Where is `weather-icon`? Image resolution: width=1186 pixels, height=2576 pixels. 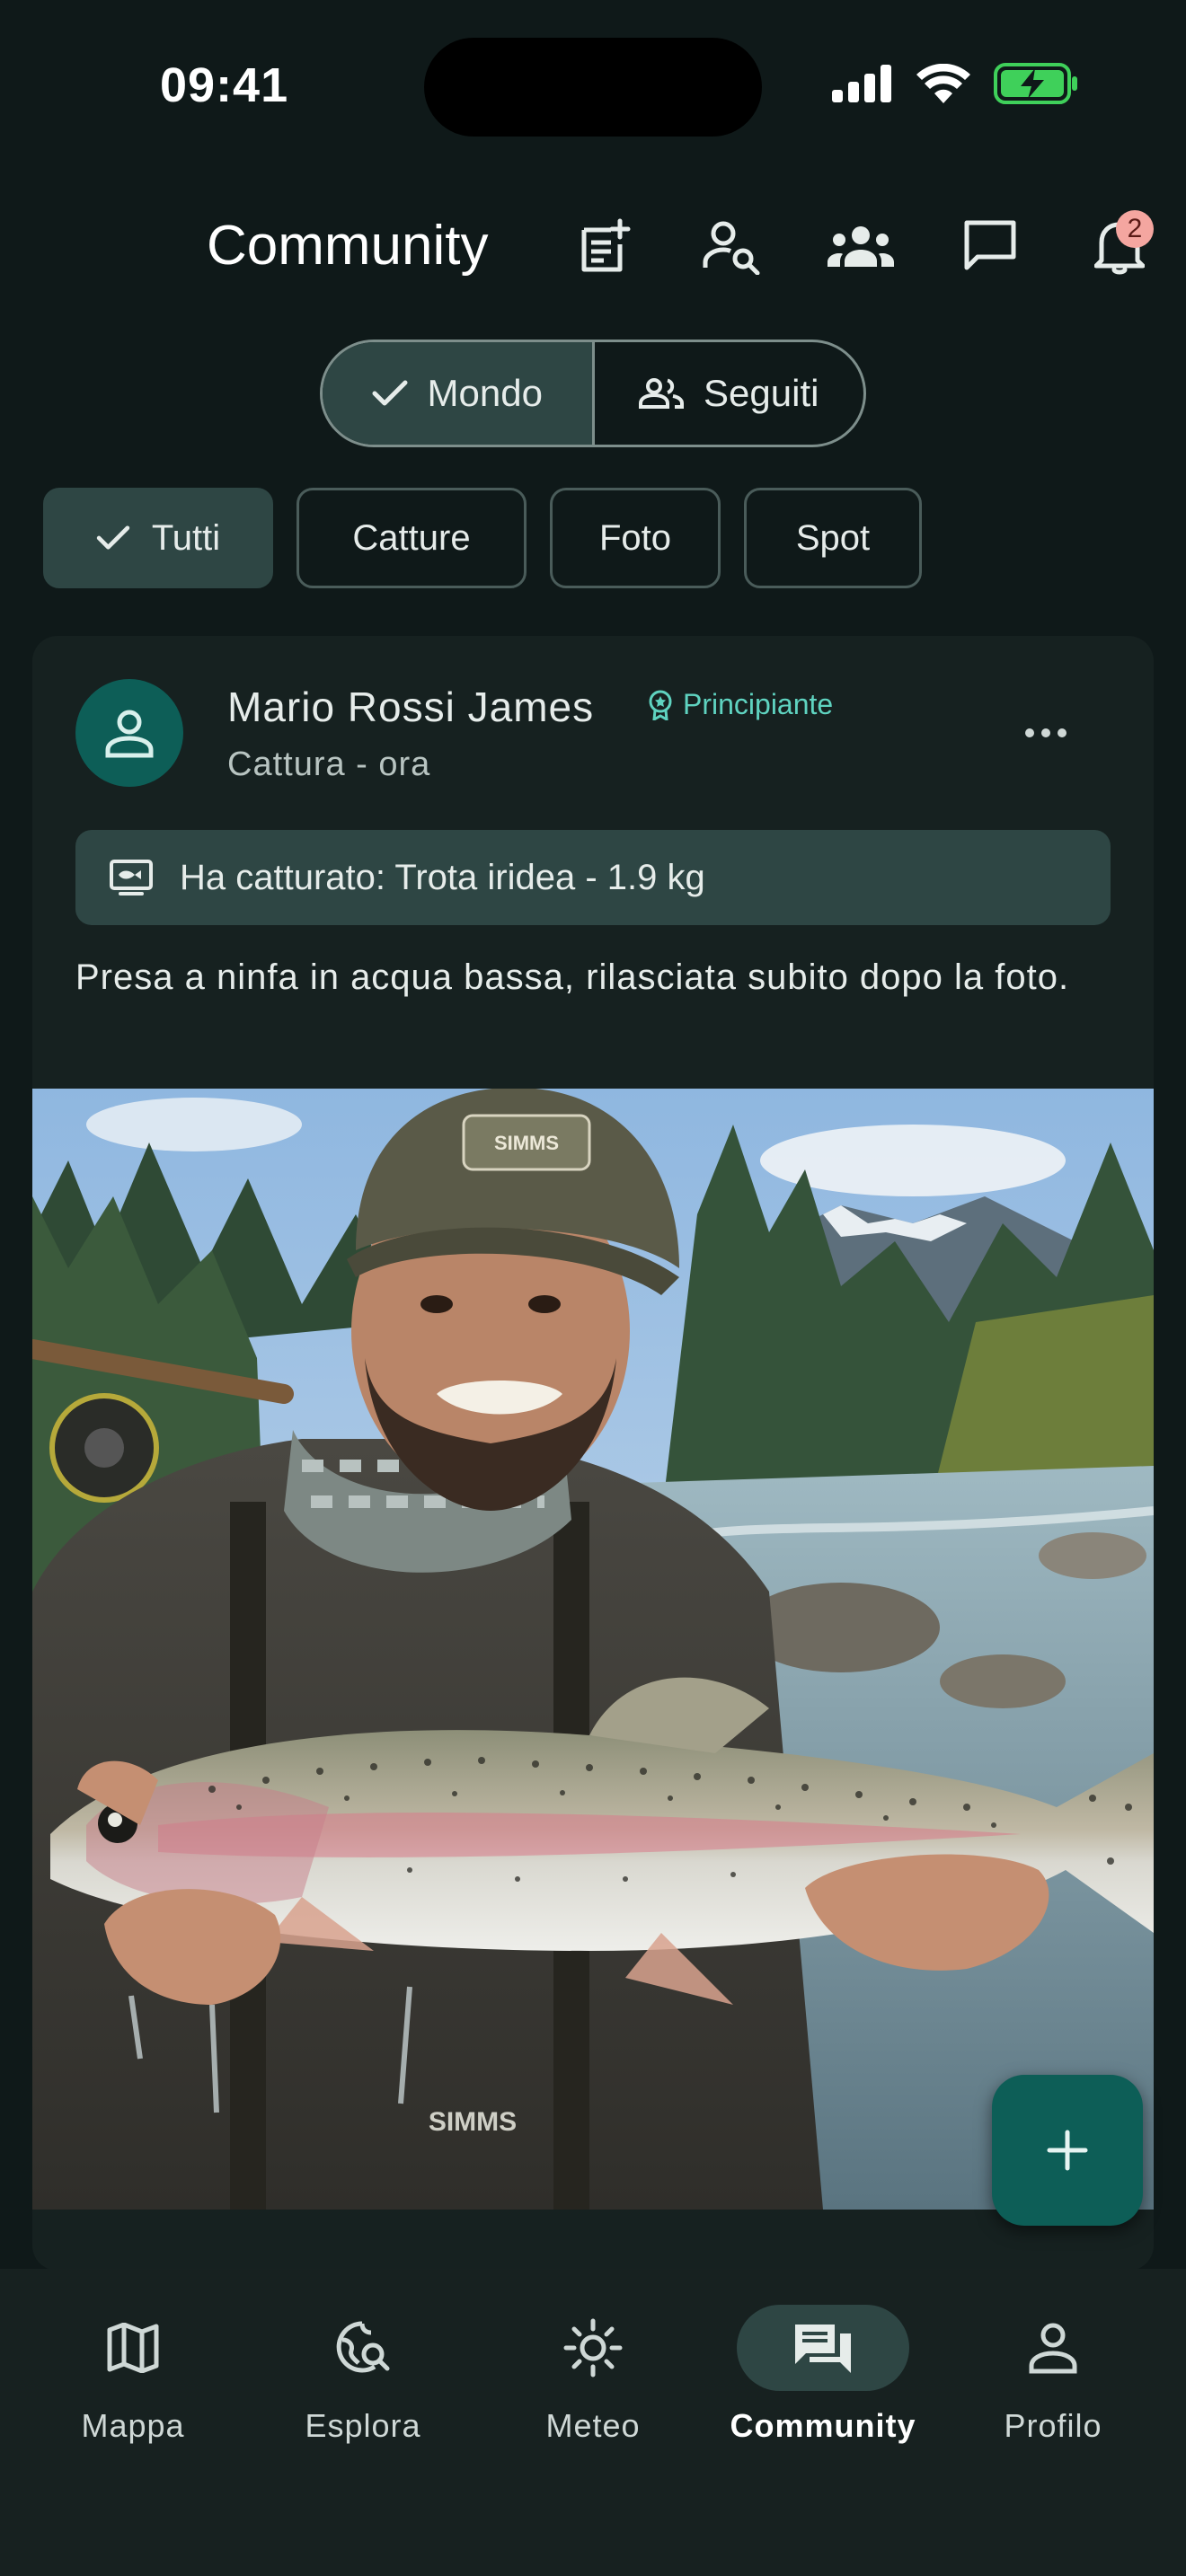 weather-icon is located at coordinates (593, 2348).